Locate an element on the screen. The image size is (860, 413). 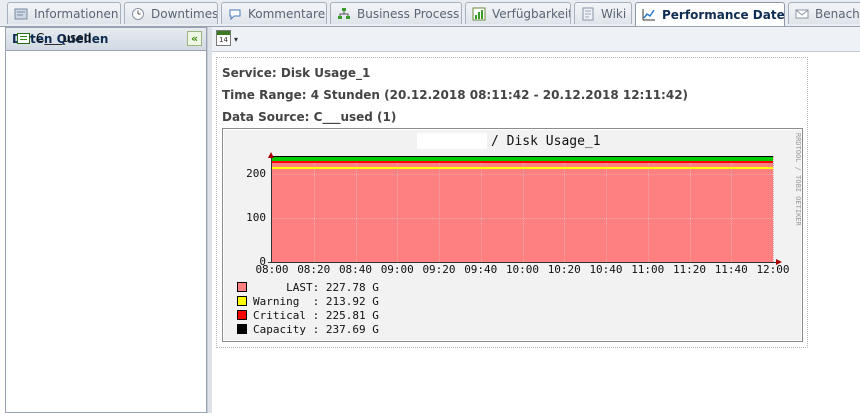
graph-title-text: / Disk Usage_1 is located at coordinates (546, 141).